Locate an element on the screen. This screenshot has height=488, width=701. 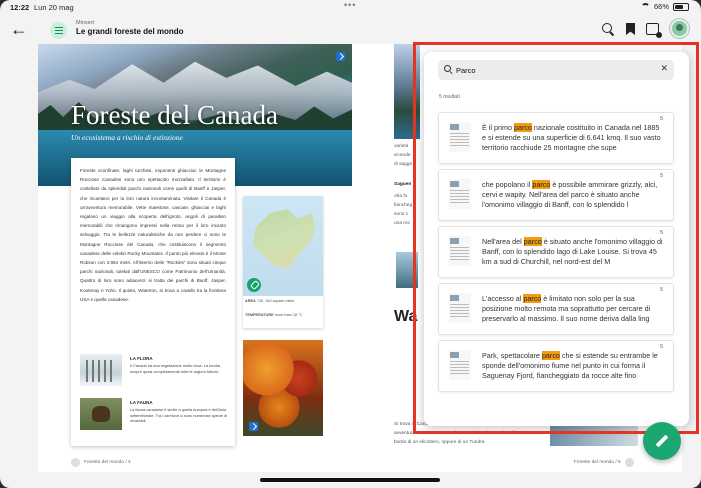
toolbar-icons is located at coordinates (645, 28).